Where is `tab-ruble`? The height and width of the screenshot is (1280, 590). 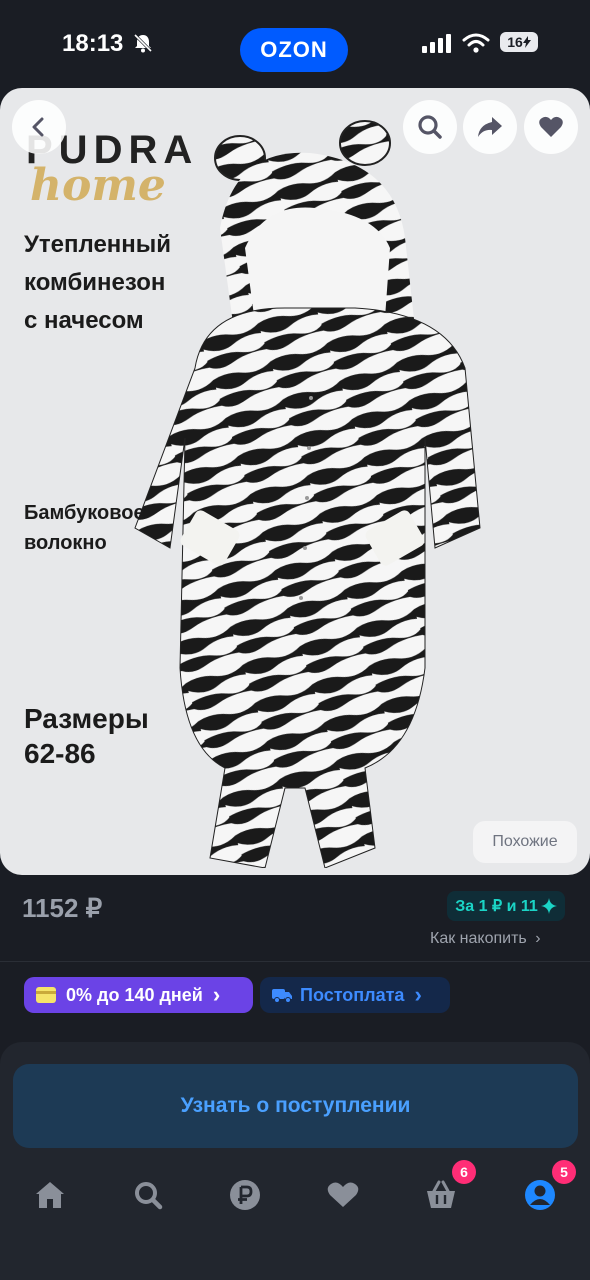 tab-ruble is located at coordinates (245, 1195).